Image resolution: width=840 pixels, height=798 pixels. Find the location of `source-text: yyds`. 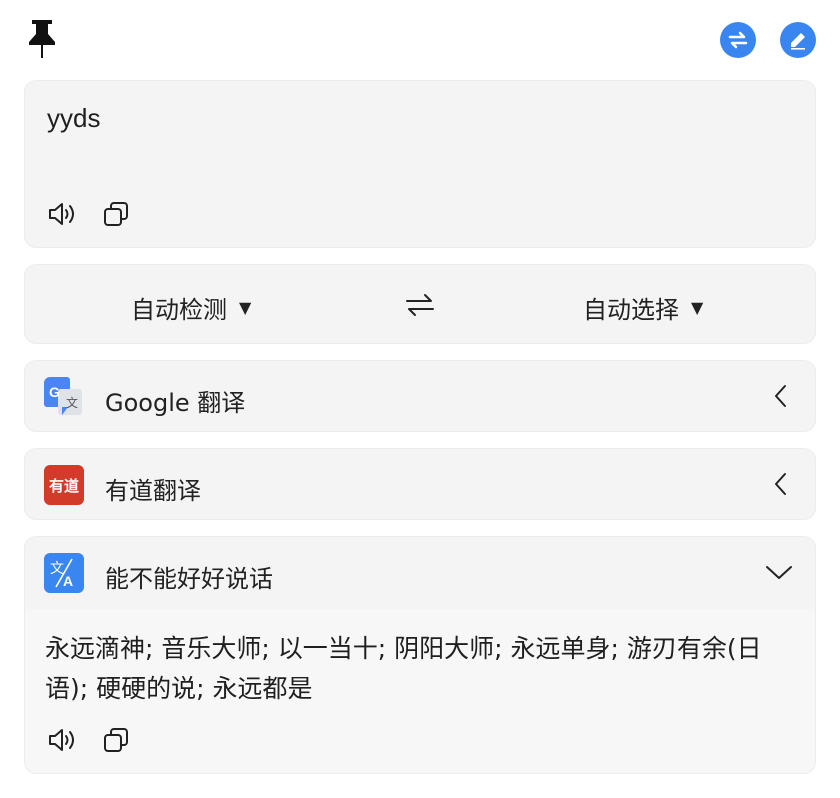

source-text: yyds is located at coordinates (73, 118).